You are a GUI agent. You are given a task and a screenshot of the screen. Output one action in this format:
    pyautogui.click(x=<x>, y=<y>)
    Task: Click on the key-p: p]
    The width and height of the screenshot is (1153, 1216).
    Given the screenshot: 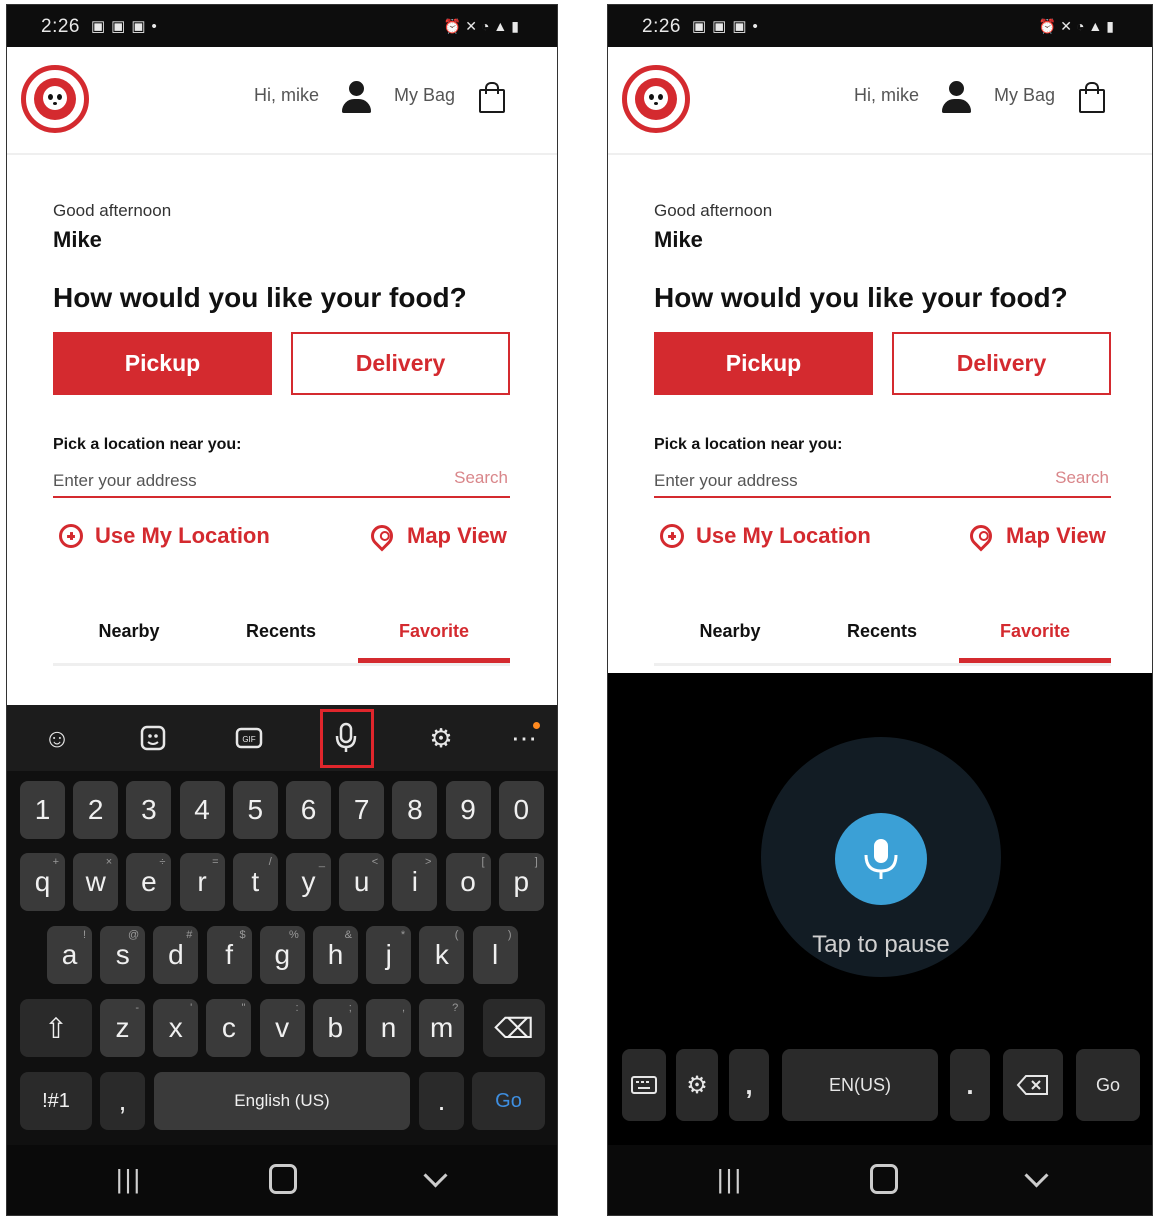 What is the action you would take?
    pyautogui.click(x=521, y=882)
    